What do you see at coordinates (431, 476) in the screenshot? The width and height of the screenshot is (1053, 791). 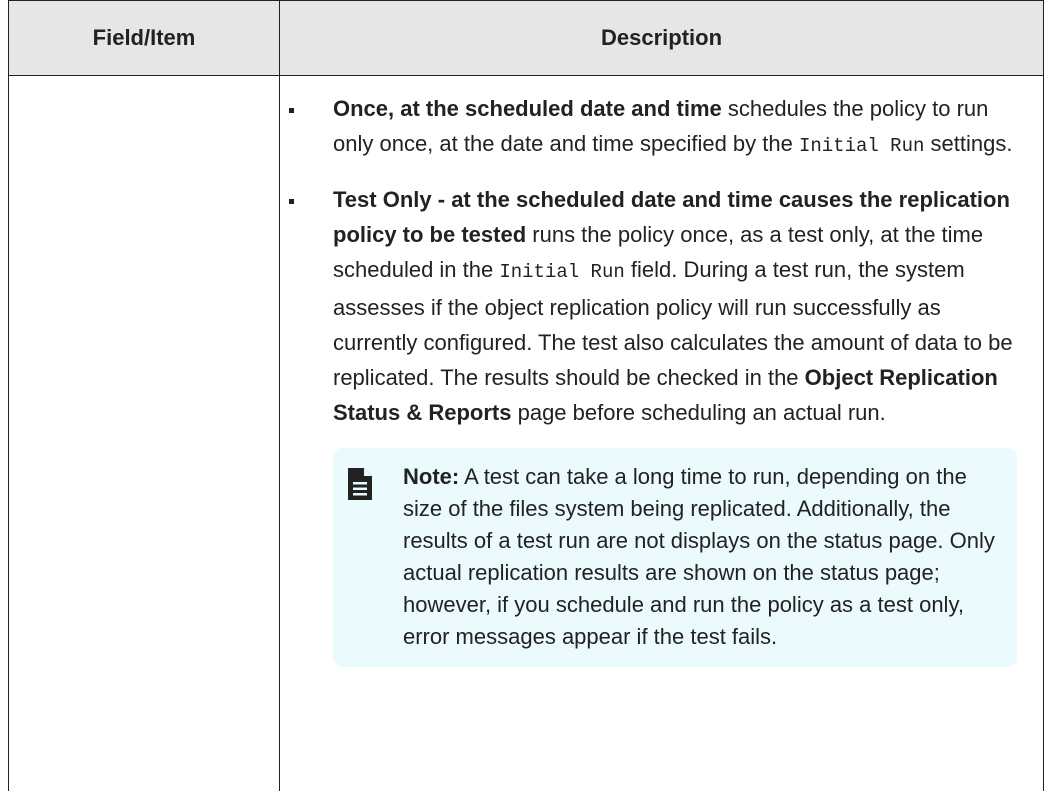 I see `note-label: Note:` at bounding box center [431, 476].